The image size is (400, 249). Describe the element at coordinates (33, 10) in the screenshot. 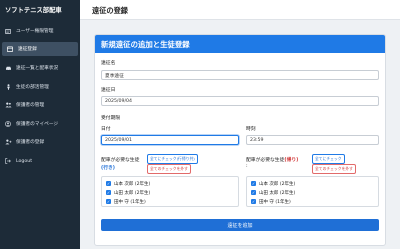

I see `app-brand: ソフトテニス部配車` at that location.